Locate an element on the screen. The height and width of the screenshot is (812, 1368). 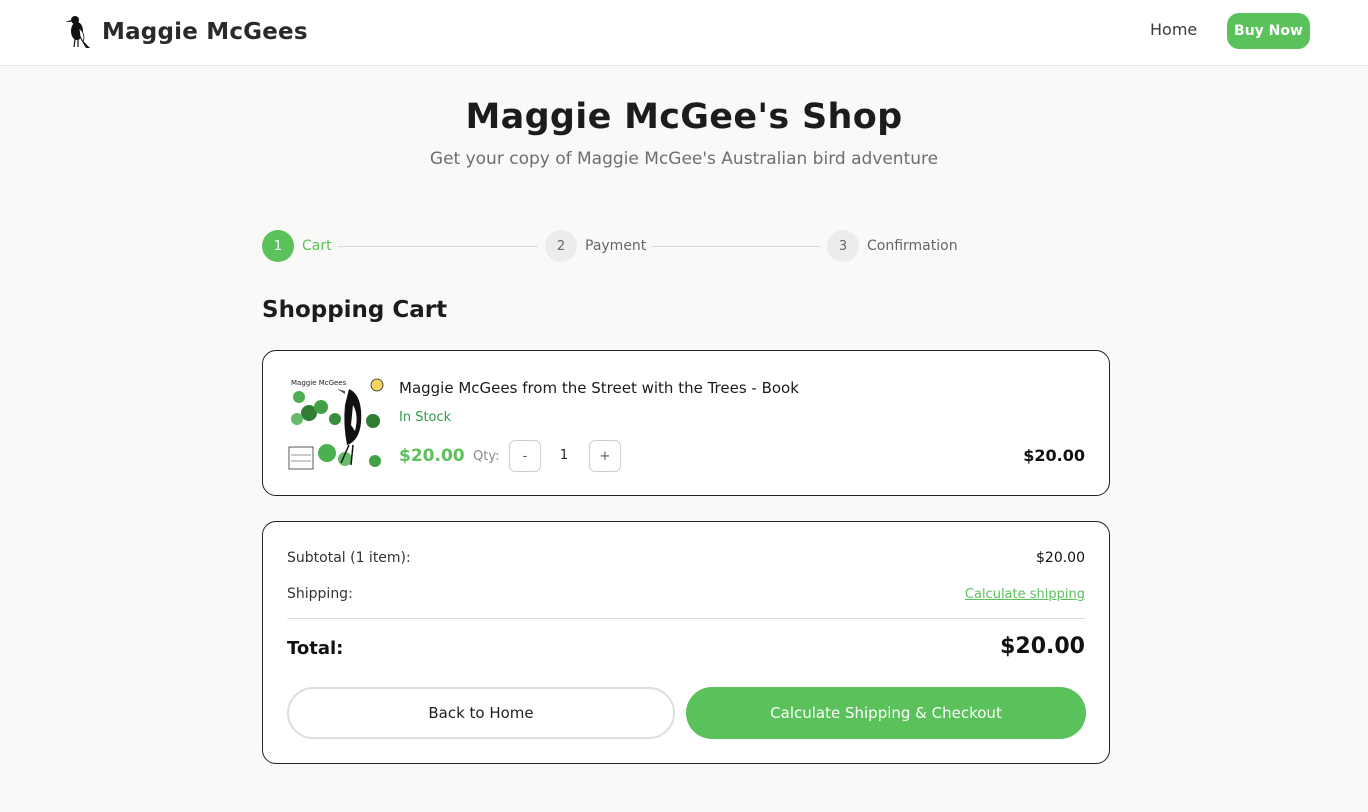
magpie-logo-icon is located at coordinates (77, 32).